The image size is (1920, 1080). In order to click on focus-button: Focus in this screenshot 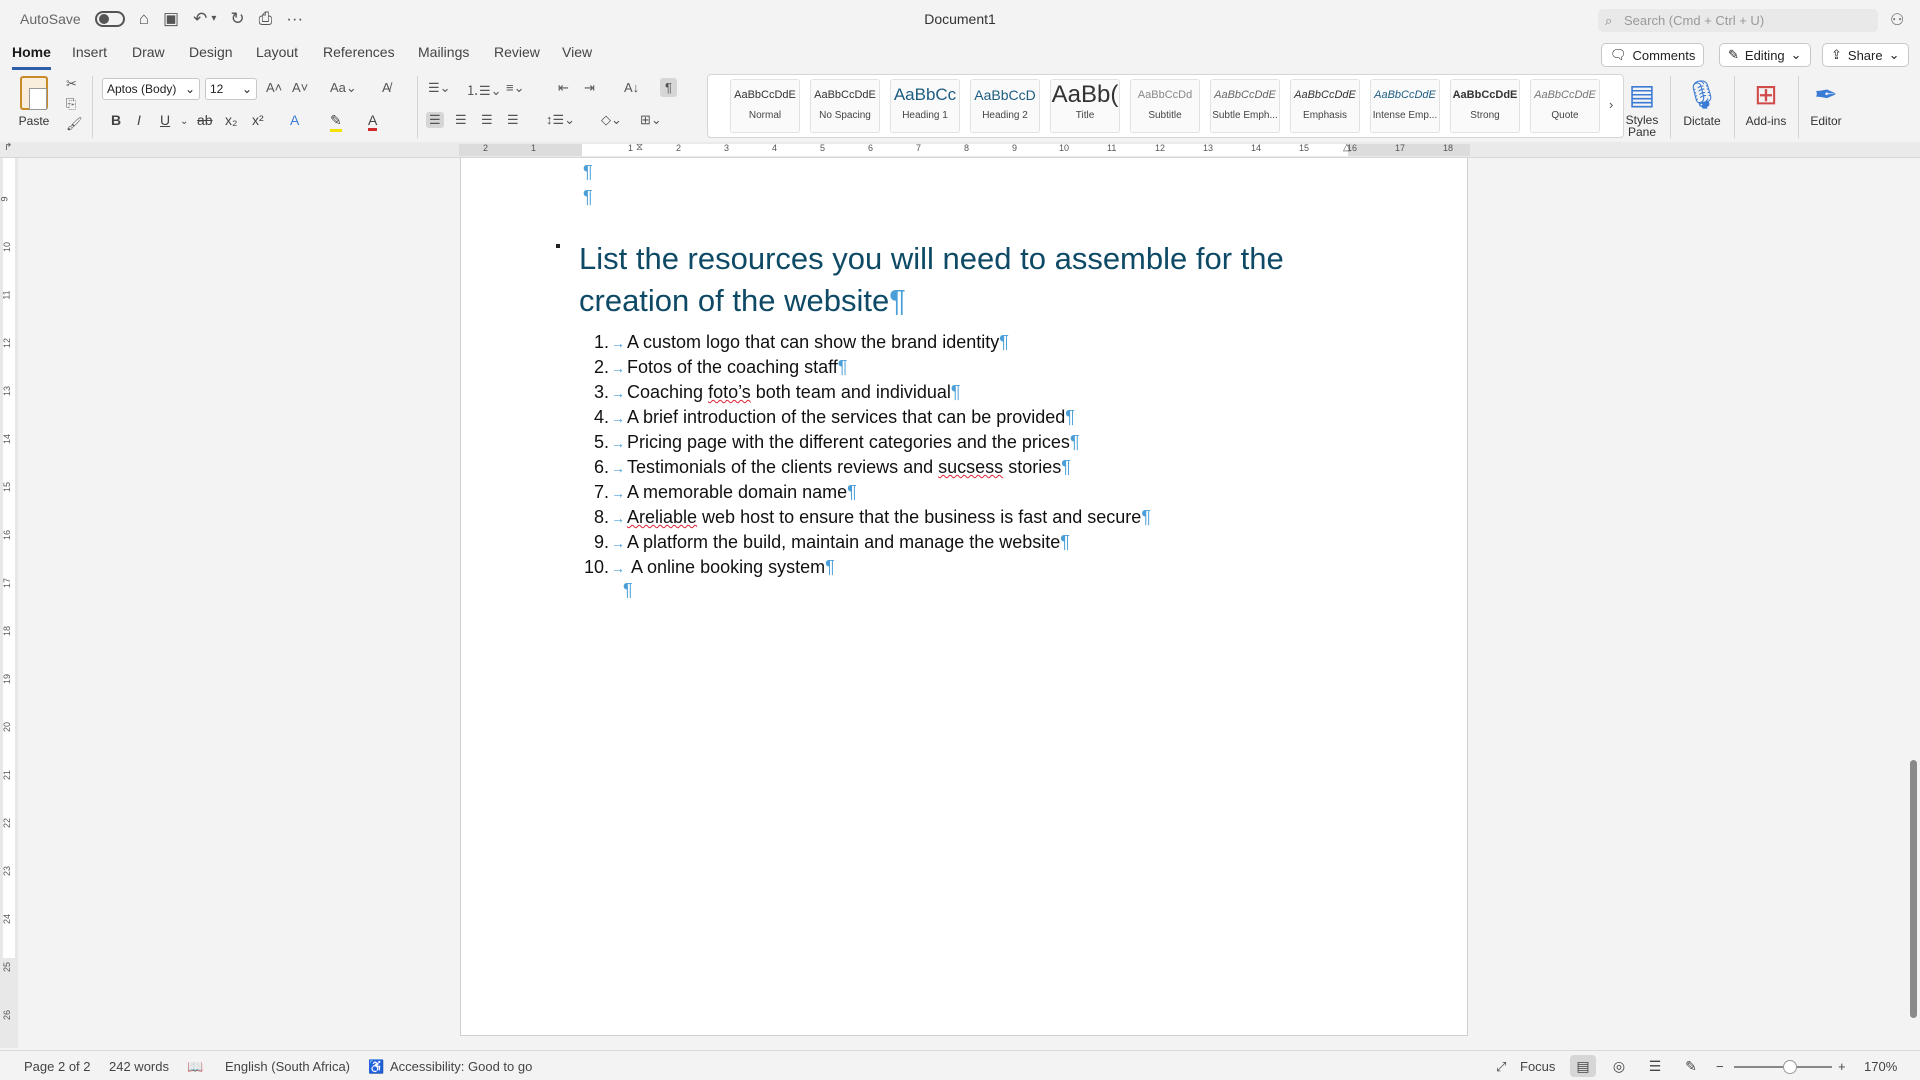, I will do `click(1537, 1066)`.